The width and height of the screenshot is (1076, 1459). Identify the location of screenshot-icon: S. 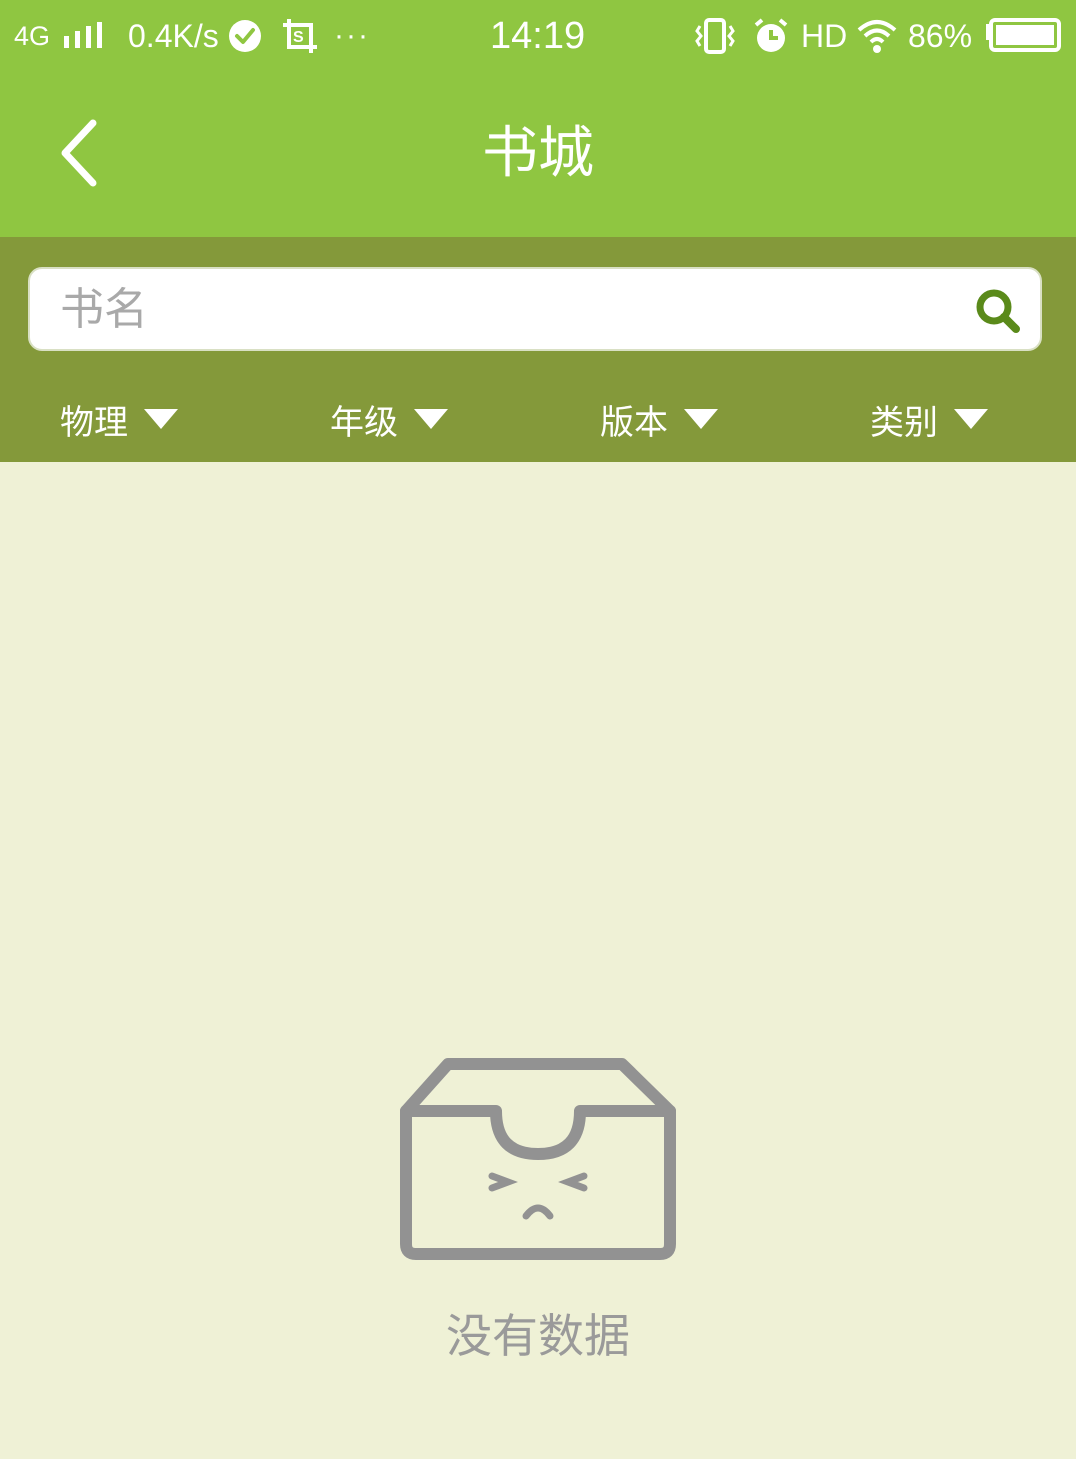
(300, 36).